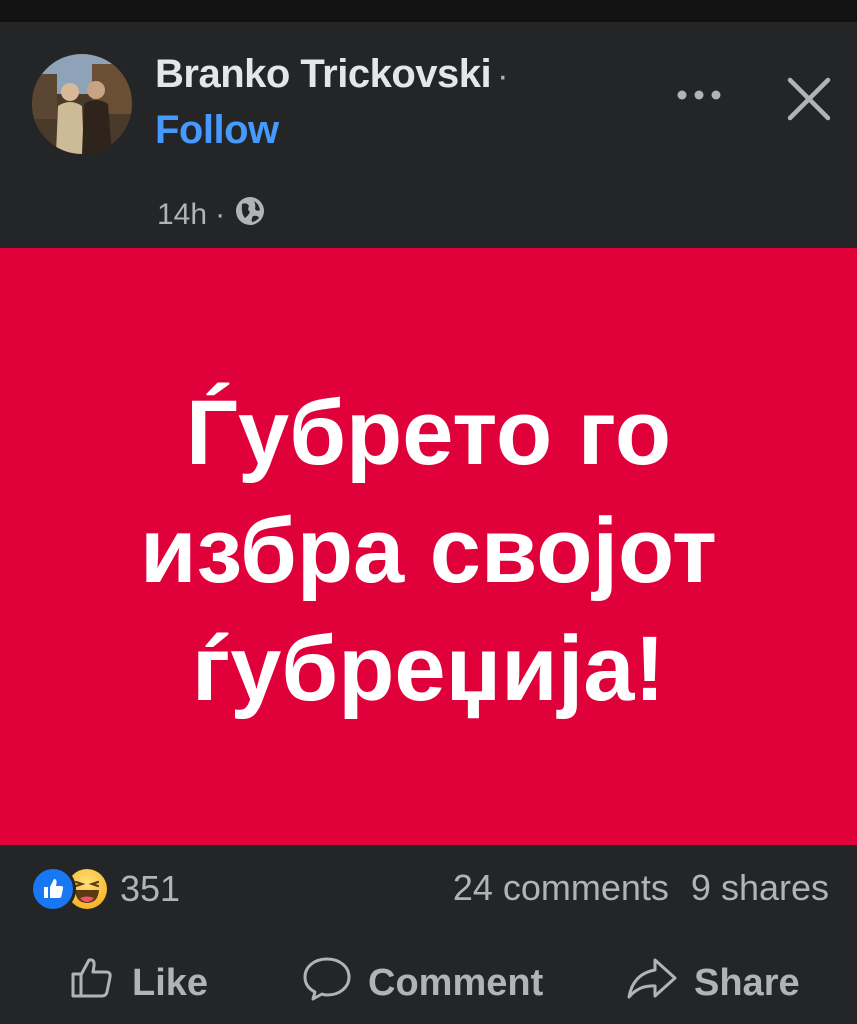 The height and width of the screenshot is (1024, 857). Describe the element at coordinates (561, 888) in the screenshot. I see `comments-count: 24 comments` at that location.